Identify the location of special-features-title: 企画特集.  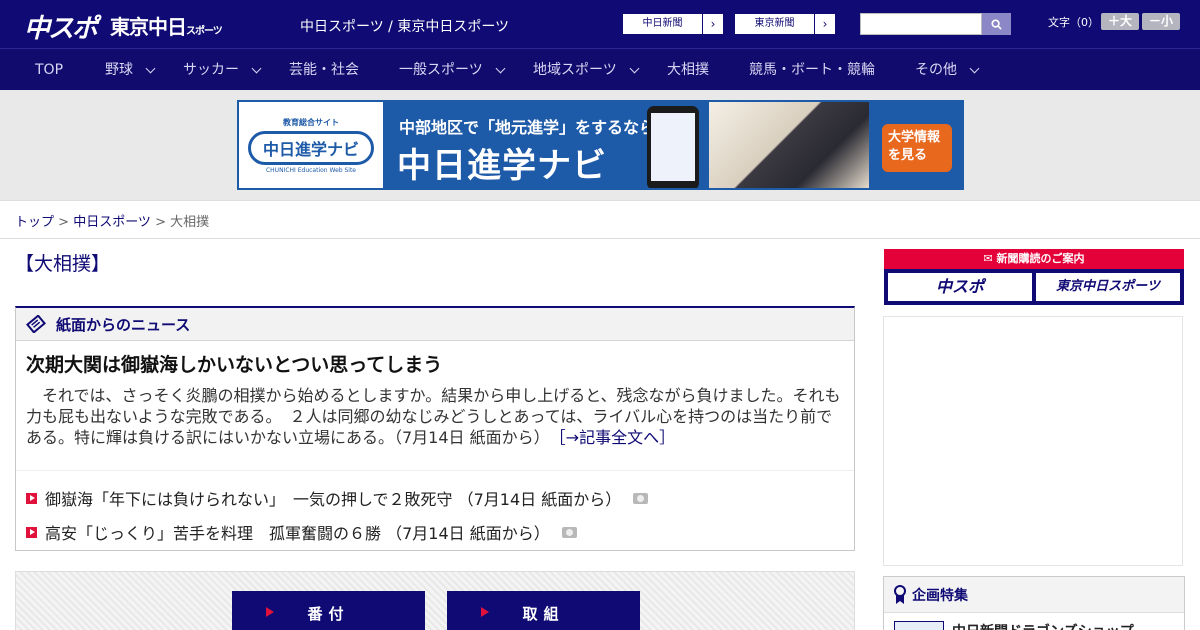
(940, 595).